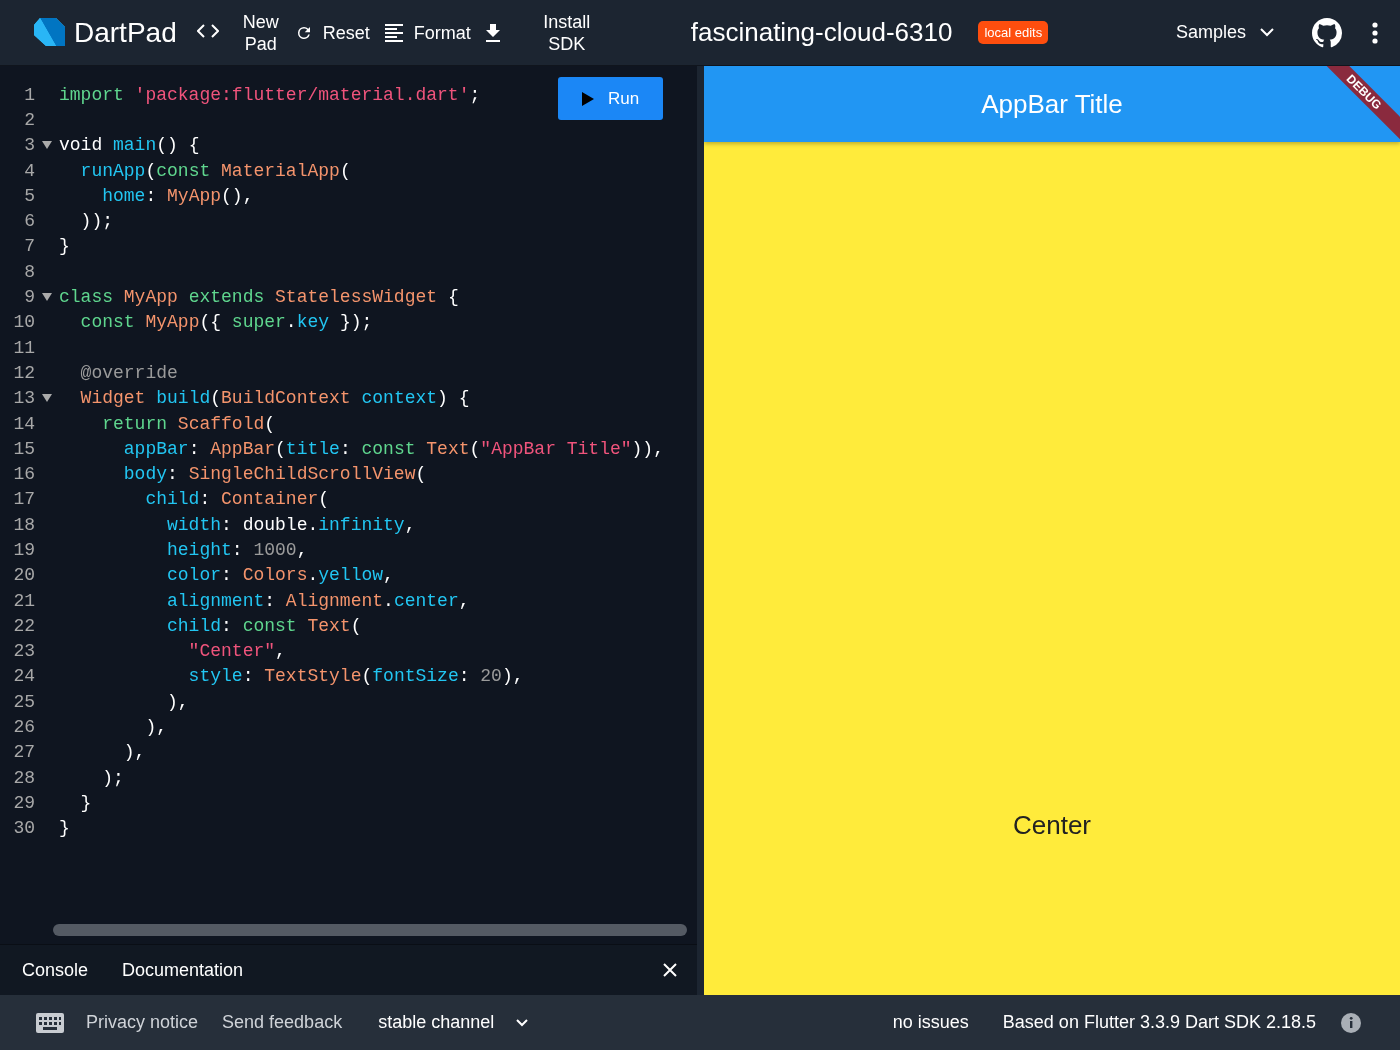 The image size is (1400, 1050). What do you see at coordinates (177, 195) in the screenshot?
I see `code-line: home: MyApp(),` at bounding box center [177, 195].